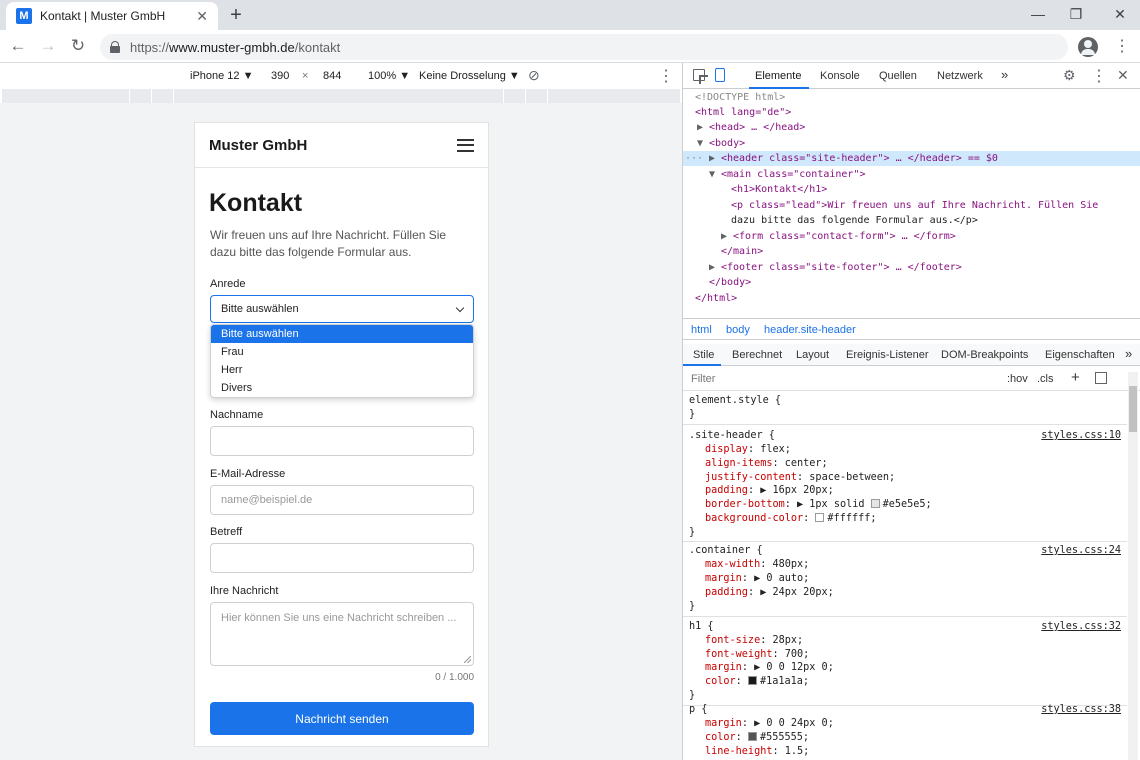  What do you see at coordinates (703, 355) in the screenshot?
I see `tab-stile: Stile` at bounding box center [703, 355].